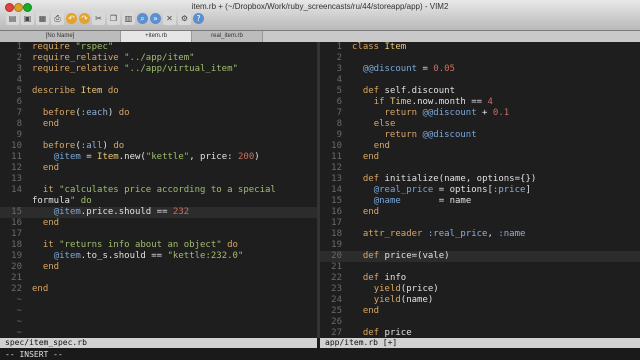 Image resolution: width=640 pixels, height=360 pixels. What do you see at coordinates (158, 113) in the screenshot?
I see `code-line: 7 before(:each) do` at bounding box center [158, 113].